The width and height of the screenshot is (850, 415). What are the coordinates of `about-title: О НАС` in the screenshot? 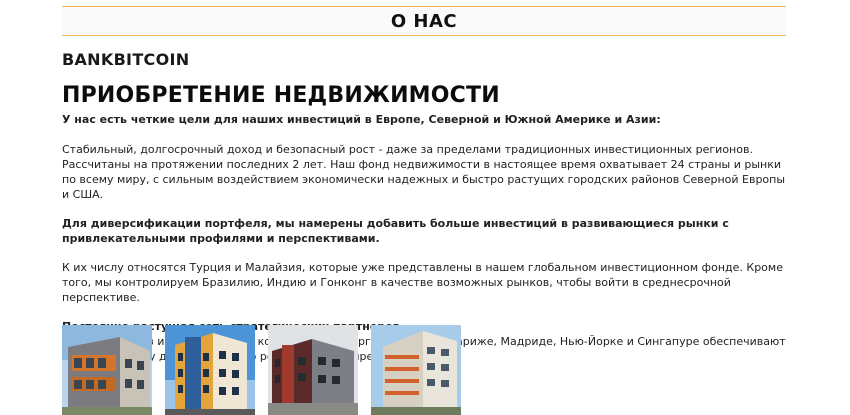 It's located at (424, 21).